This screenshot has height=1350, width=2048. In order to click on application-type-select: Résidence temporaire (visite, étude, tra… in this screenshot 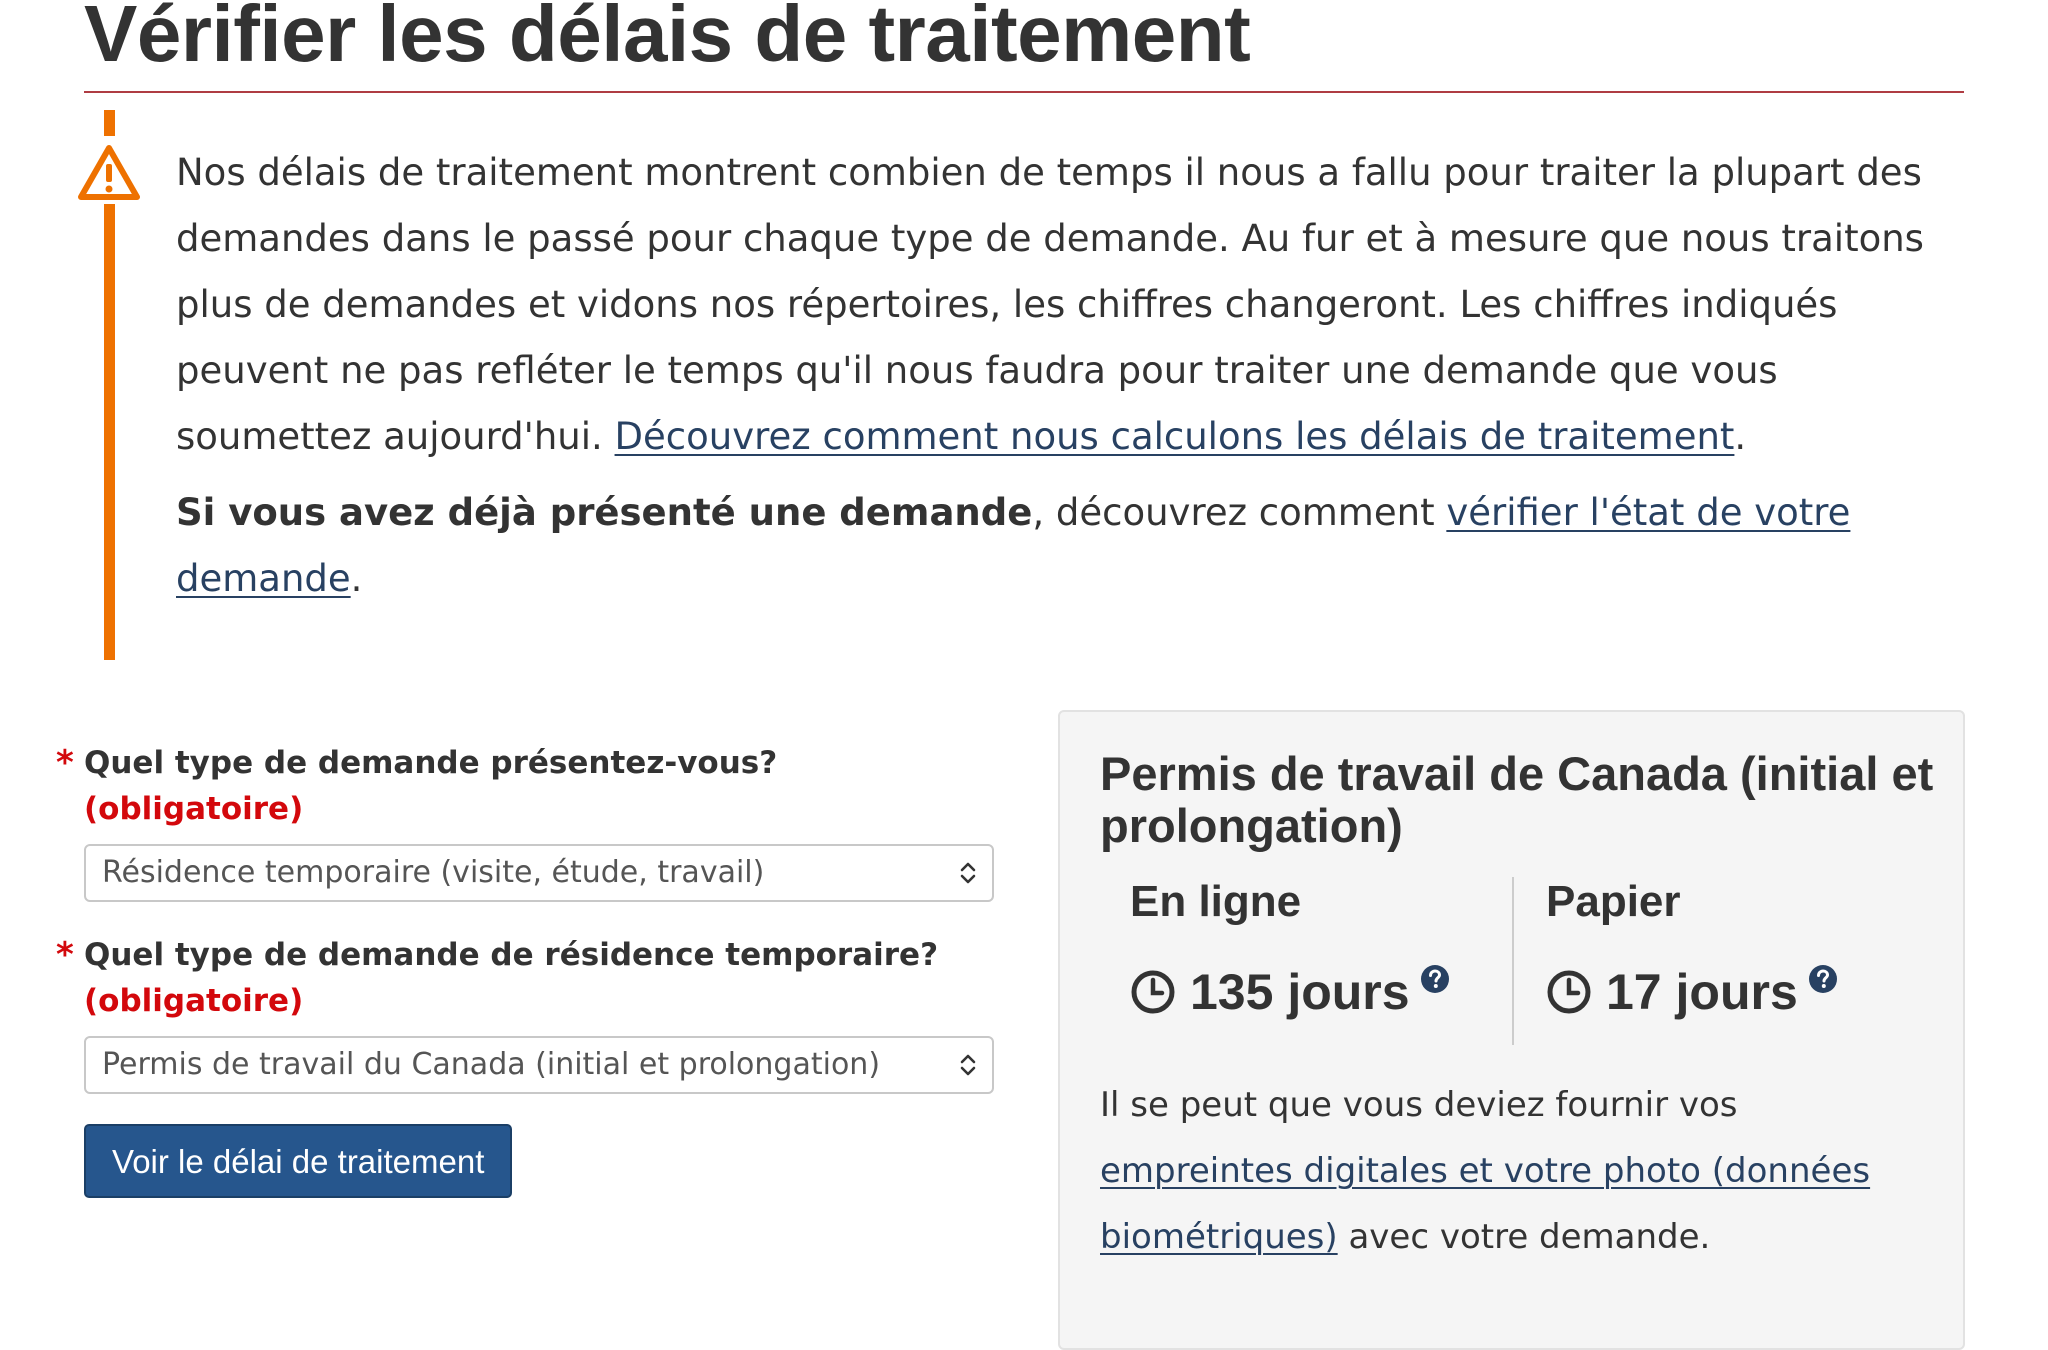, I will do `click(539, 873)`.